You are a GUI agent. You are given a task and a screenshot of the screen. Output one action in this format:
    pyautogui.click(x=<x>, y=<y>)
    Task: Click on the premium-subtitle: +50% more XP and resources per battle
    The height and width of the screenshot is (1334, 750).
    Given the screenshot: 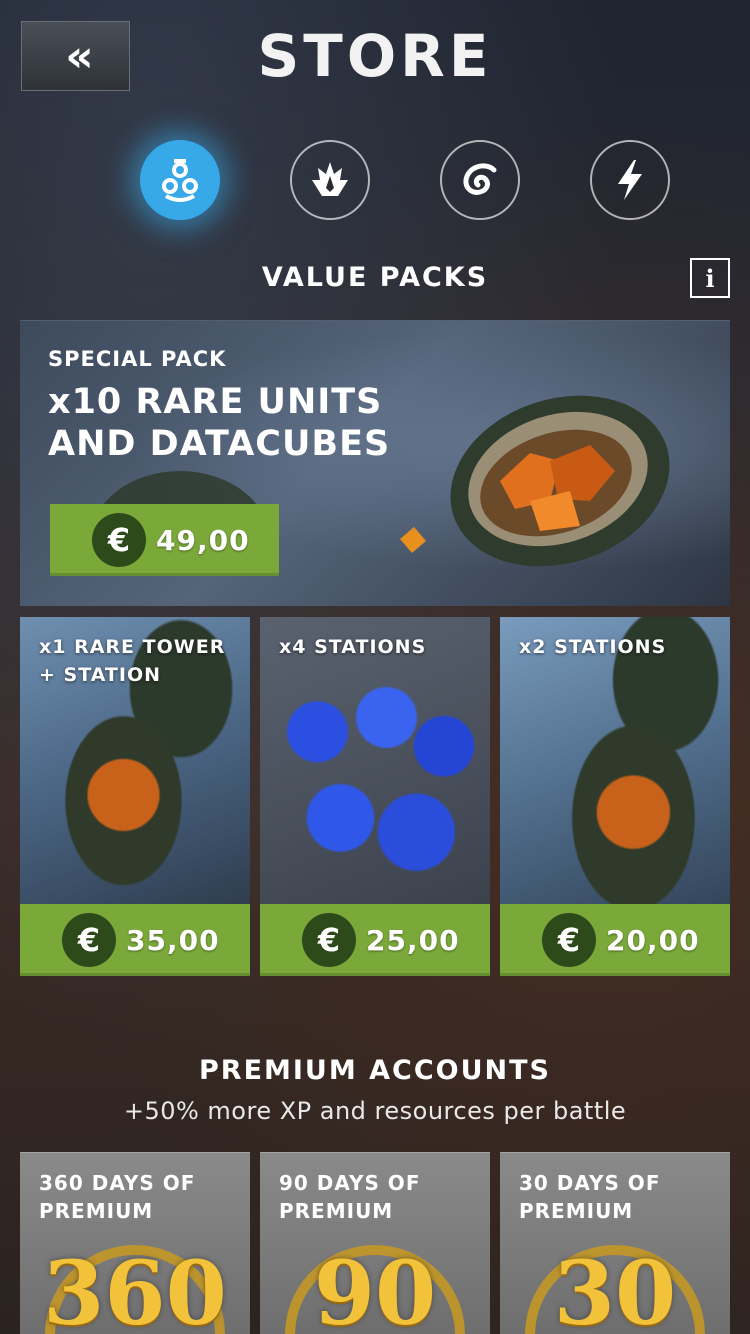 What is the action you would take?
    pyautogui.click(x=375, y=1111)
    